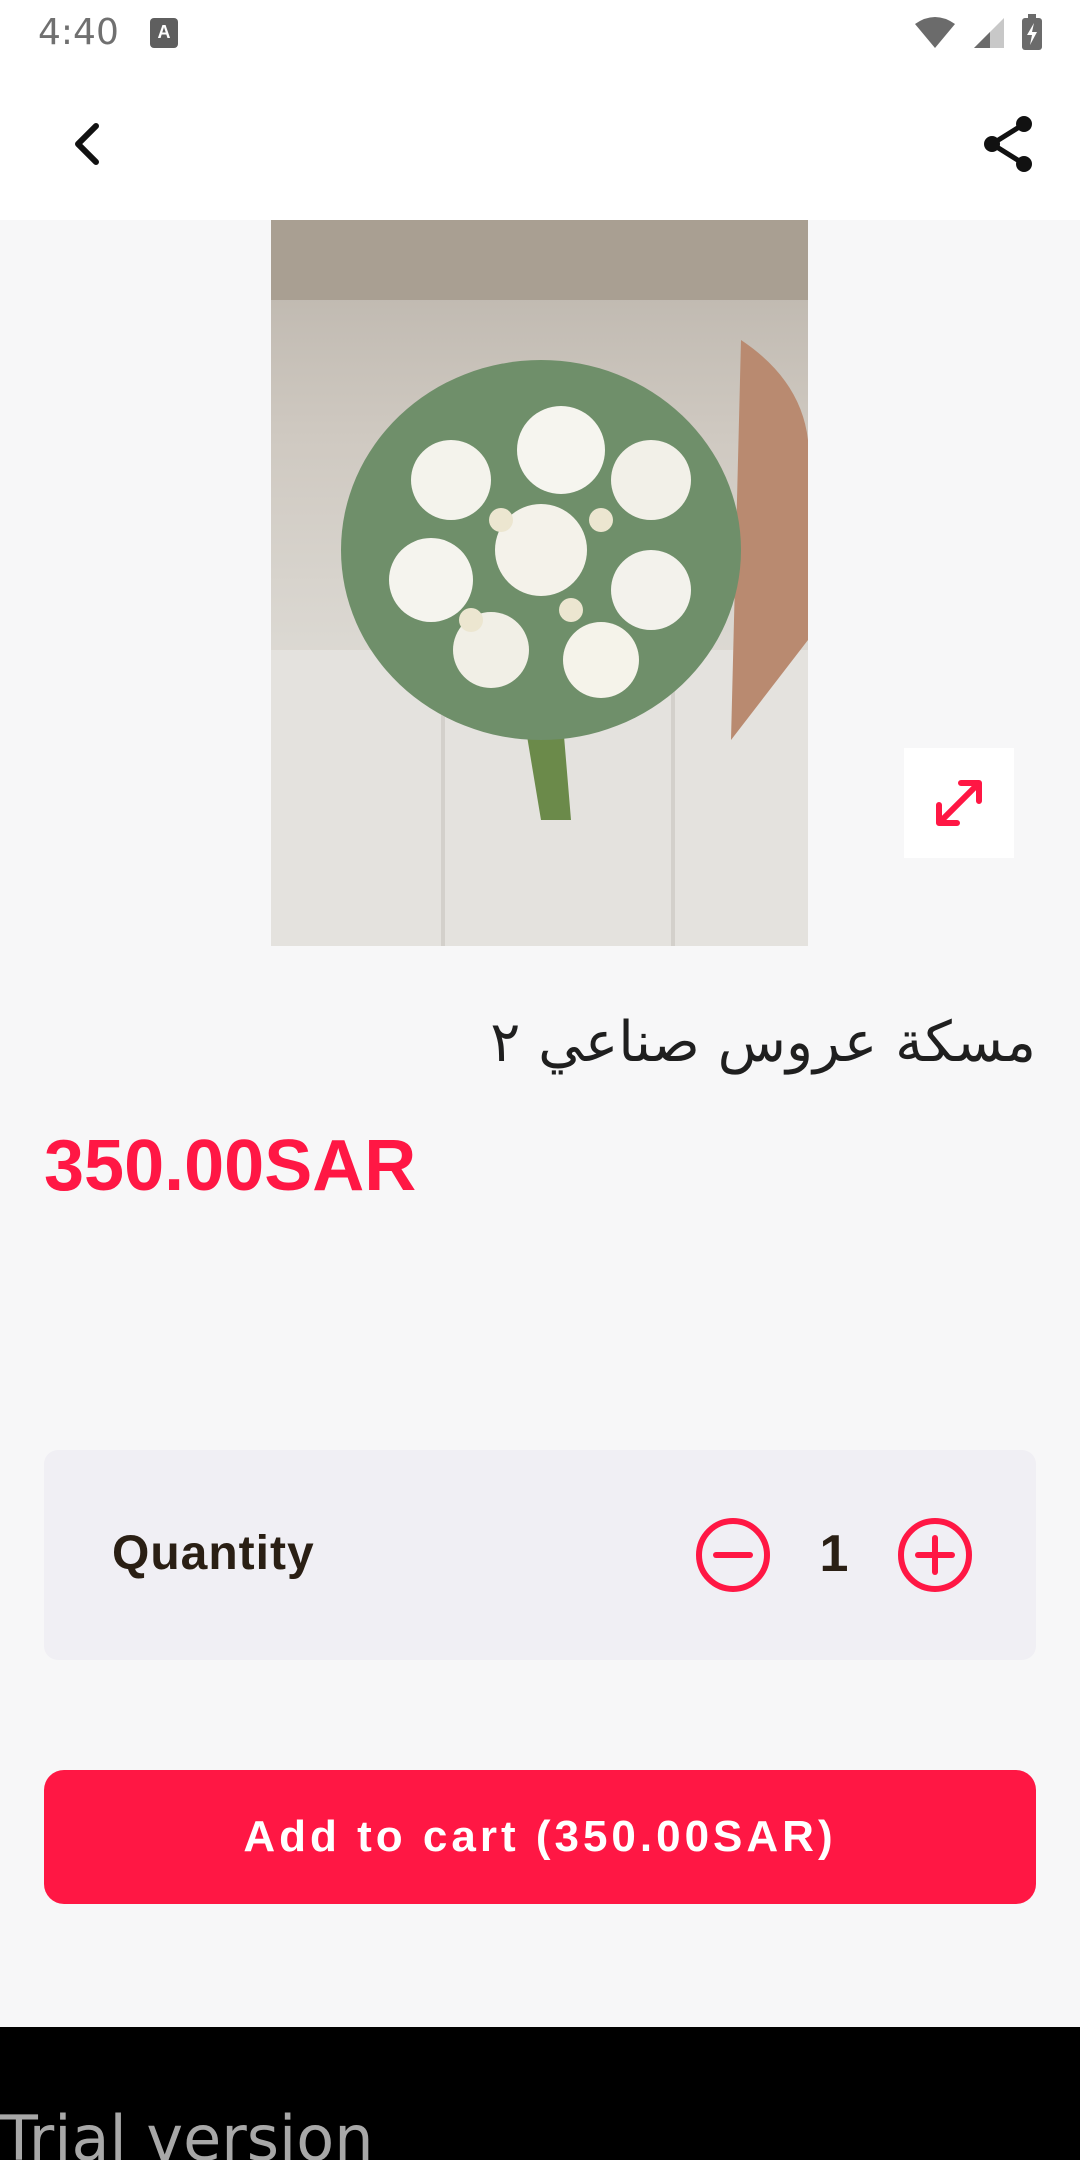 The height and width of the screenshot is (2160, 1080). I want to click on share-icon, so click(1008, 144).